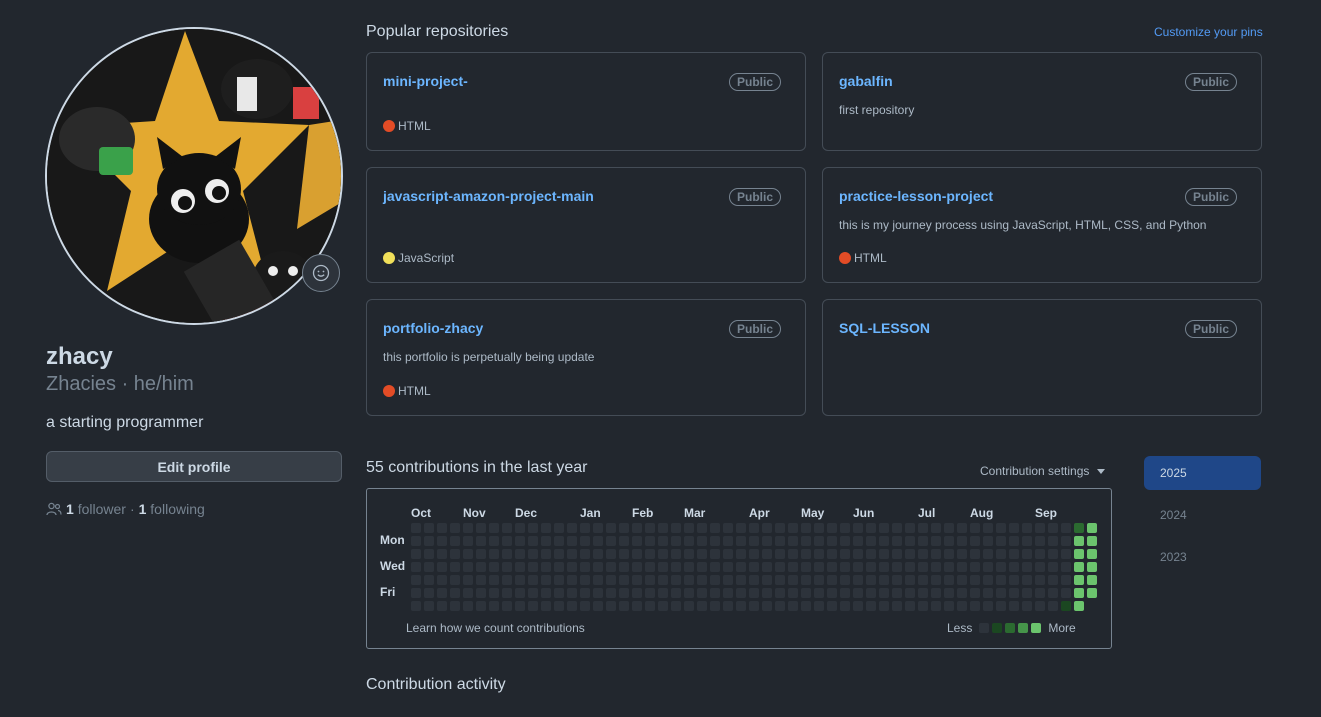  Describe the element at coordinates (488, 196) in the screenshot. I see `repo-name-link: javascript-amazon-project-main` at that location.